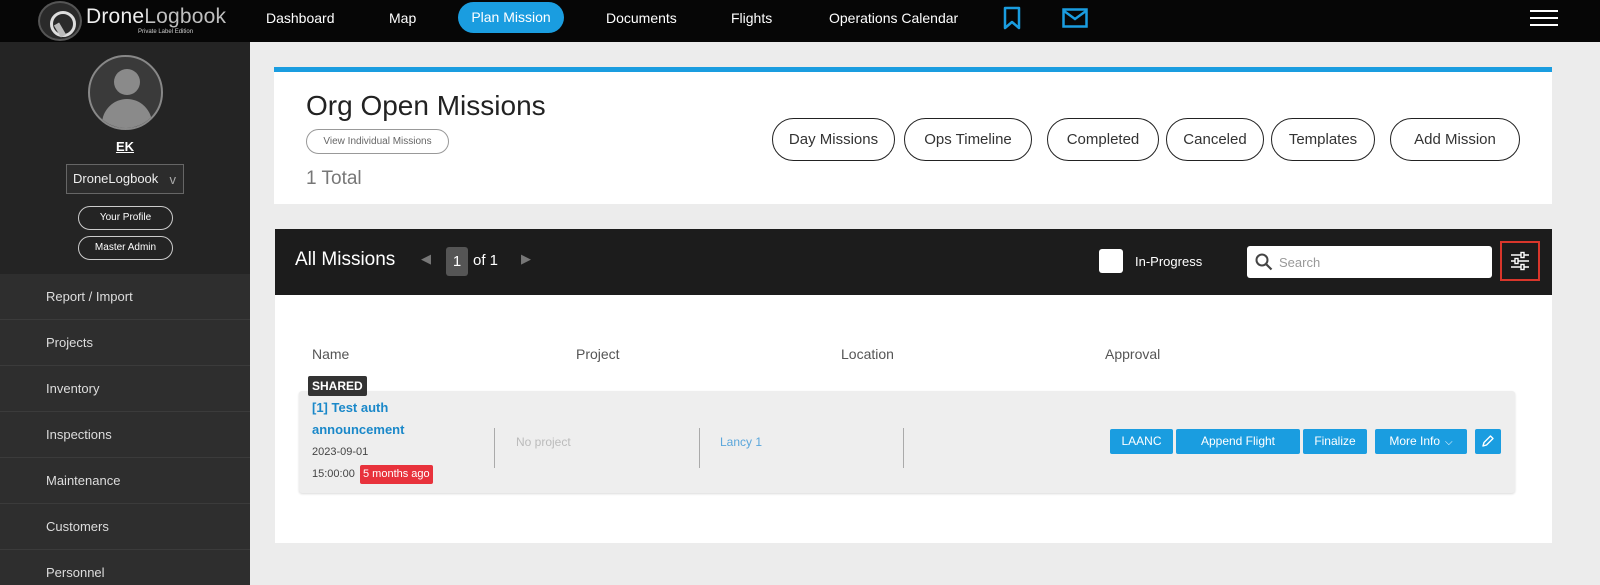 The height and width of the screenshot is (585, 1600). I want to click on view-individual-missions-button: View Individual Missions, so click(377, 141).